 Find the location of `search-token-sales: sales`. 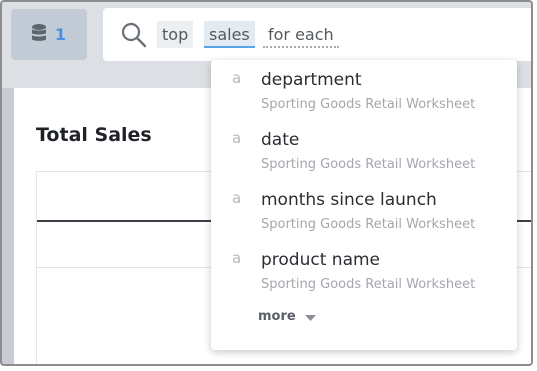

search-token-sales: sales is located at coordinates (229, 34).